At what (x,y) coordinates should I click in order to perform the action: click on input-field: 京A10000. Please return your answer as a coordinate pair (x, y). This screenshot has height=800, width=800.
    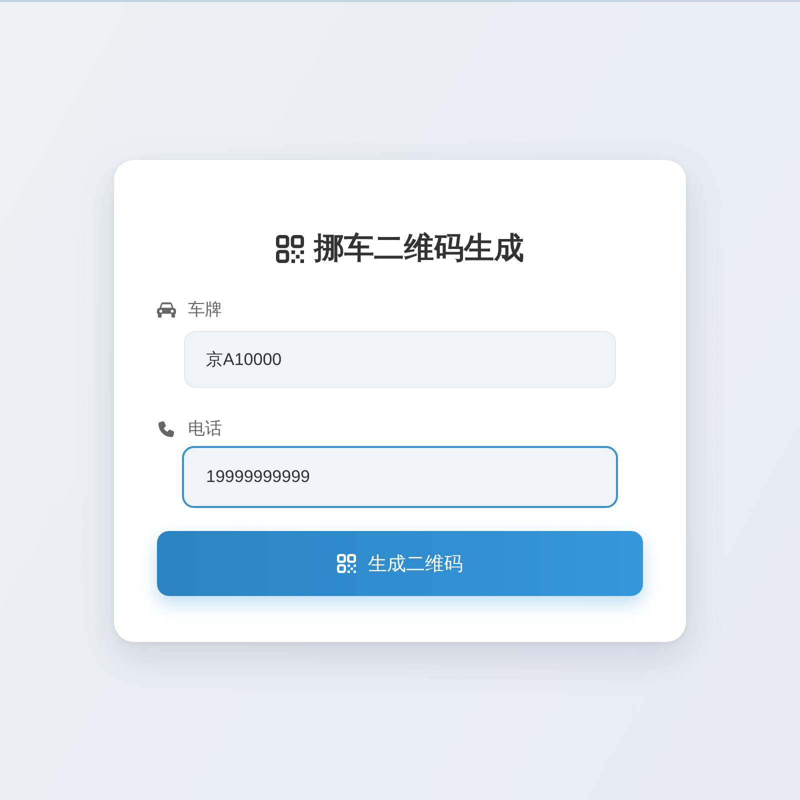
    Looking at the image, I should click on (400, 359).